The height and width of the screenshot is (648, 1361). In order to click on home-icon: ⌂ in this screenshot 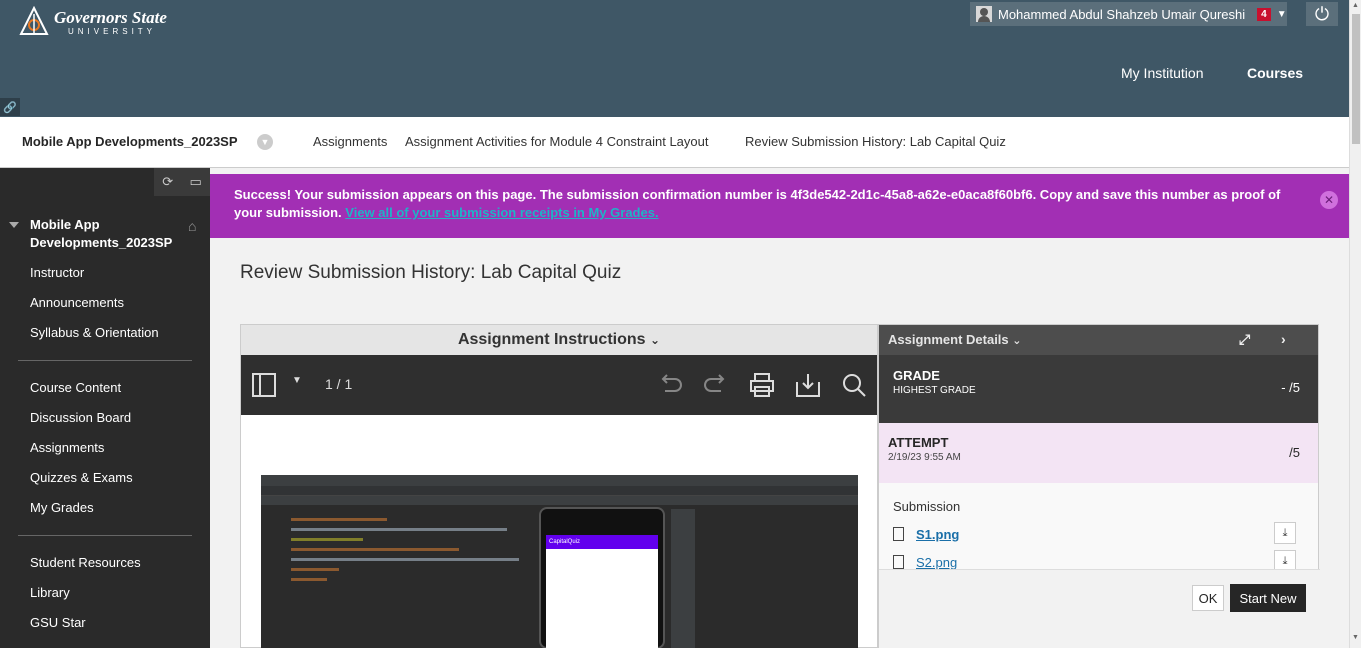, I will do `click(192, 226)`.